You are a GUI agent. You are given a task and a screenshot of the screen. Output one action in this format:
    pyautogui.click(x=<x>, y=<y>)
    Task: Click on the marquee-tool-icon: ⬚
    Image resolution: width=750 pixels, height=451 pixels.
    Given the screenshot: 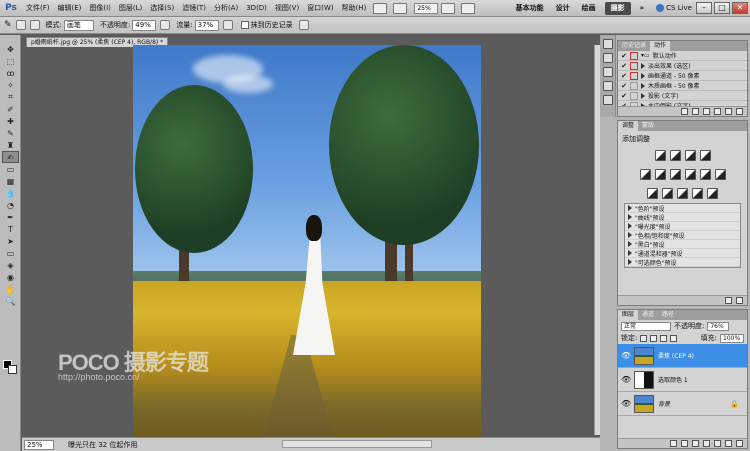 What is the action you would take?
    pyautogui.click(x=10, y=61)
    